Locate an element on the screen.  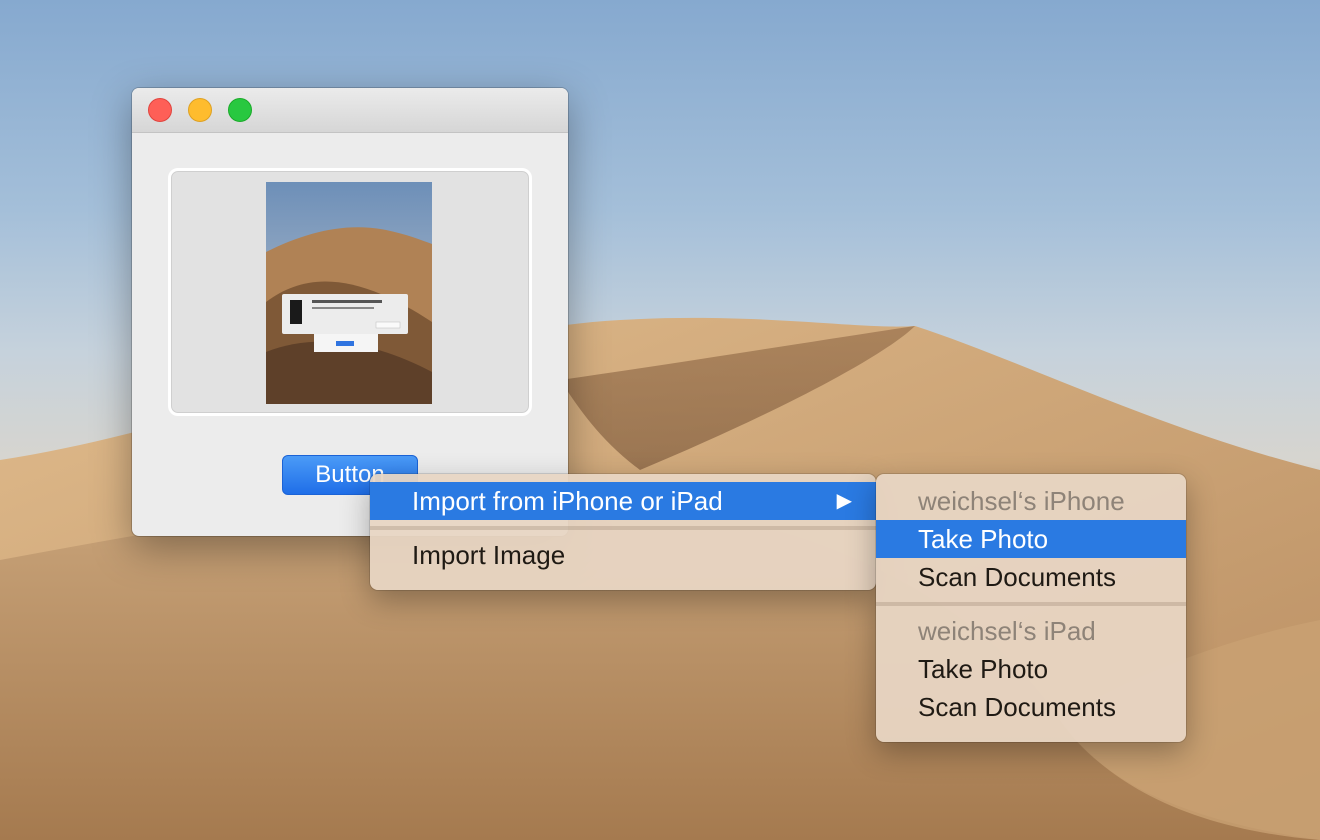
chevron-right-icon: ▶ is located at coordinates (844, 501).